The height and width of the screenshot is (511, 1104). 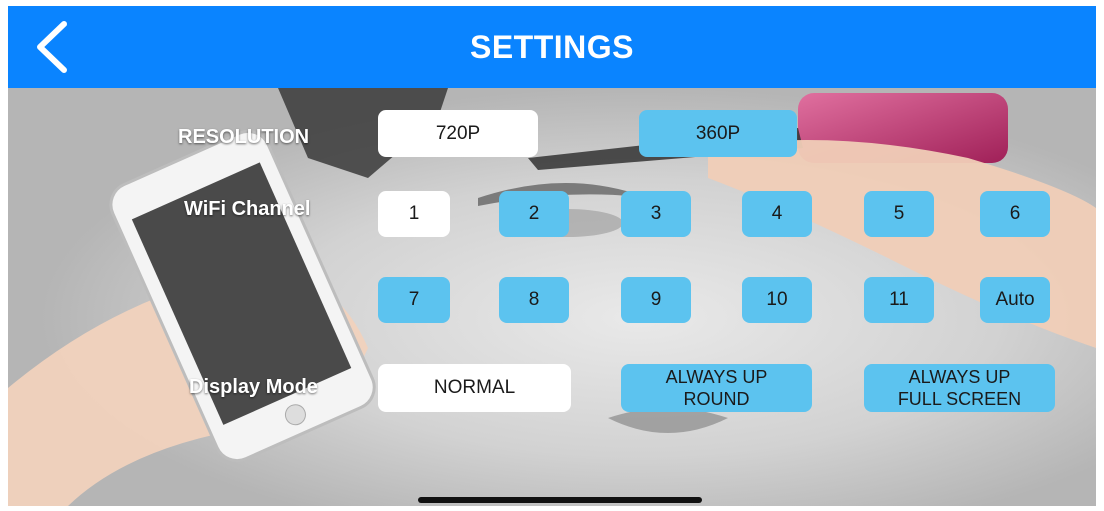 What do you see at coordinates (777, 214) in the screenshot?
I see `wifi-channel-4-button: 4` at bounding box center [777, 214].